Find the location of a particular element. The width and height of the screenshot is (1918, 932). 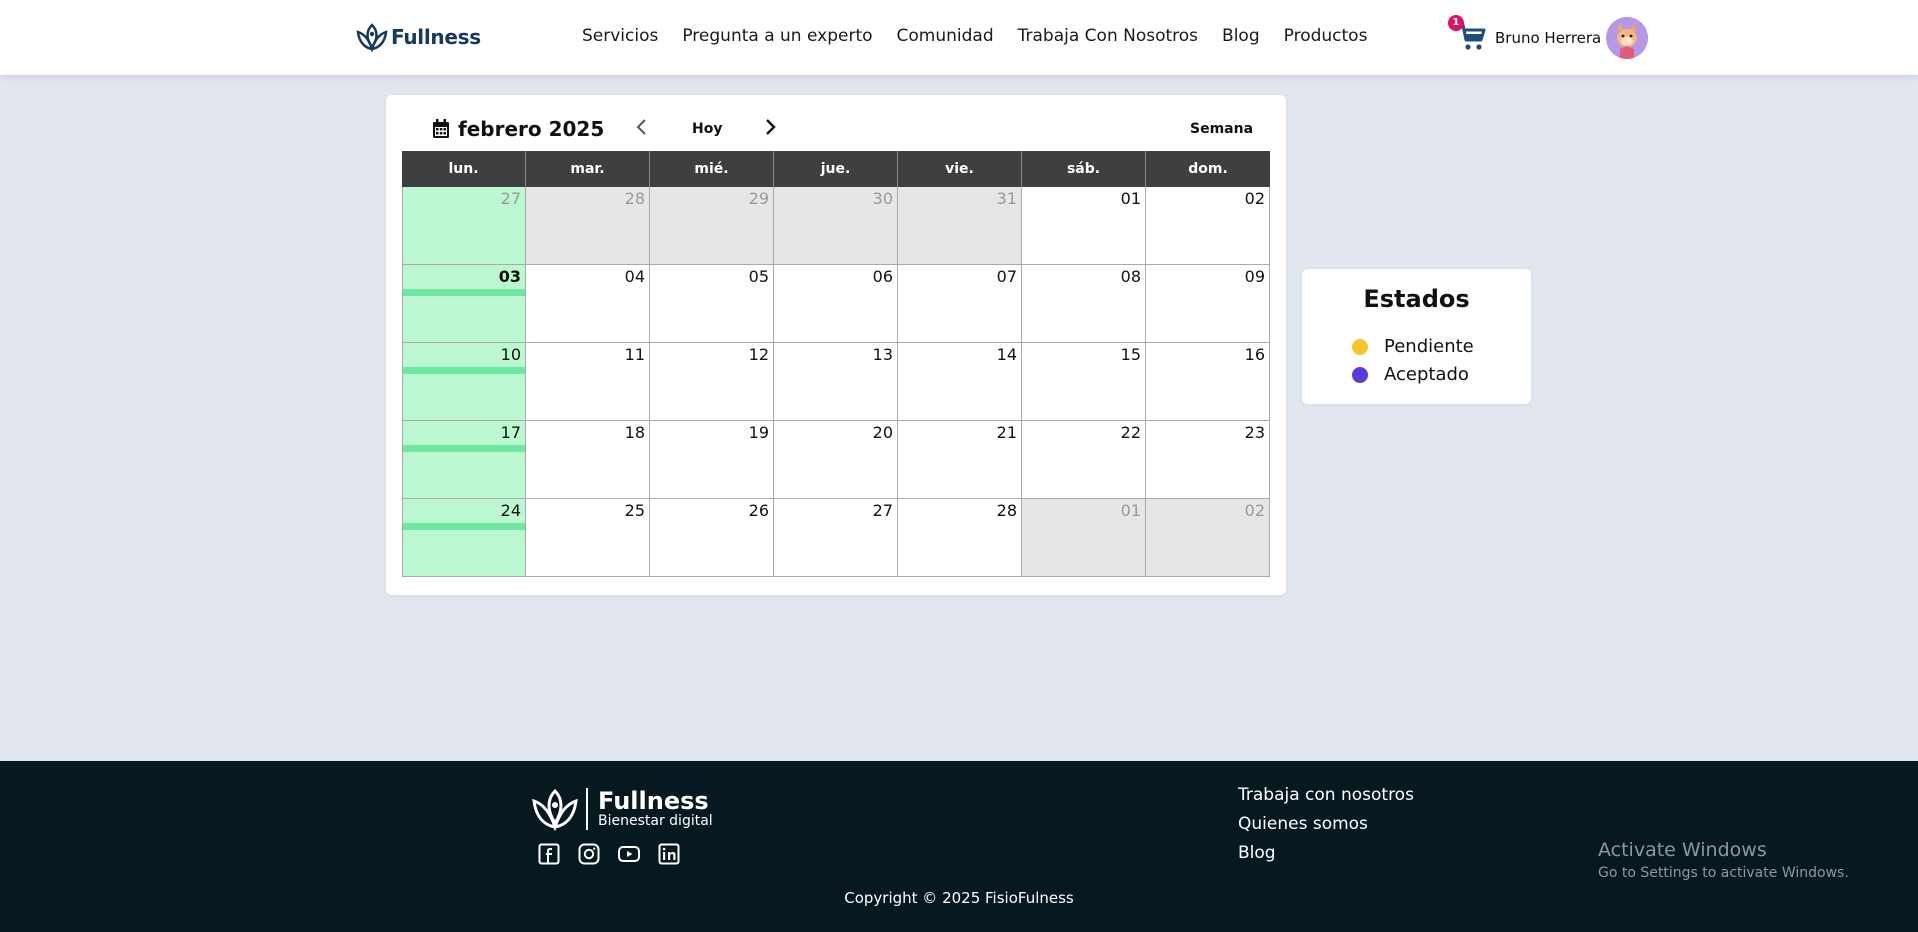

calendar-day-cell: 03 is located at coordinates (464, 304).